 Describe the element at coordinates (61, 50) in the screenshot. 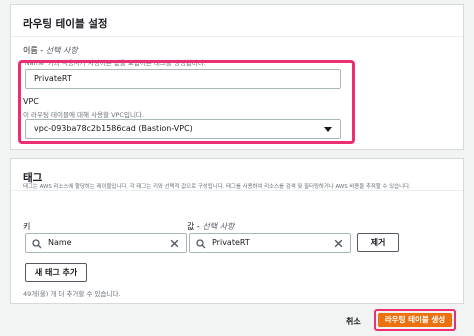

I see `name-optional: 선택 사항` at that location.